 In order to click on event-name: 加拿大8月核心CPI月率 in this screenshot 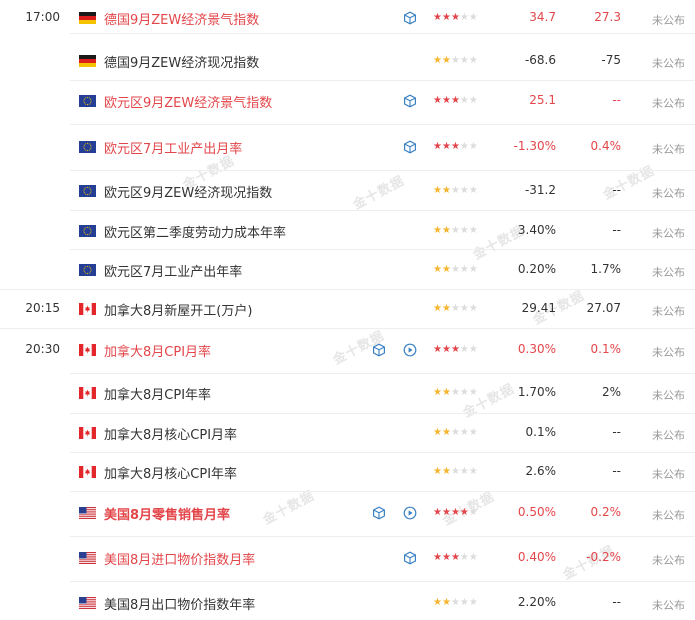, I will do `click(170, 433)`.